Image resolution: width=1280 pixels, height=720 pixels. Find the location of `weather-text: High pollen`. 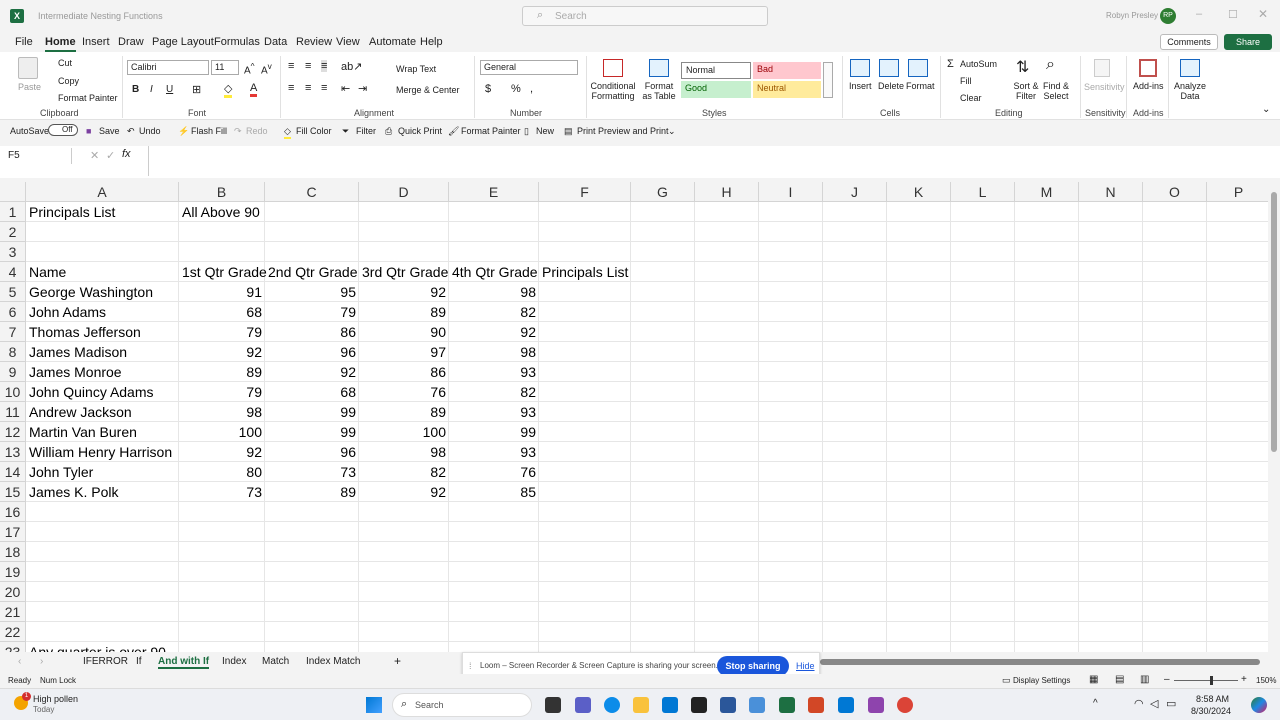

weather-text: High pollen is located at coordinates (55, 699).